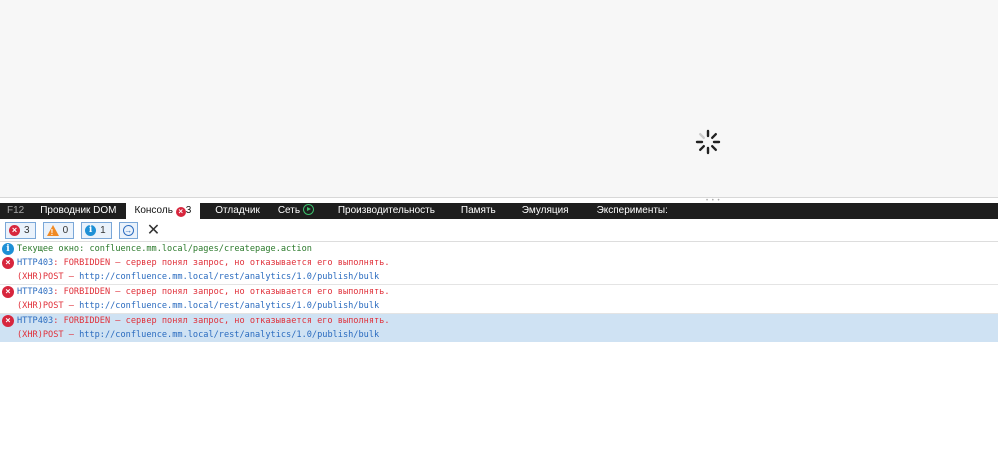 This screenshot has width=998, height=460. I want to click on tab-emulation: Эмуляция, so click(545, 211).